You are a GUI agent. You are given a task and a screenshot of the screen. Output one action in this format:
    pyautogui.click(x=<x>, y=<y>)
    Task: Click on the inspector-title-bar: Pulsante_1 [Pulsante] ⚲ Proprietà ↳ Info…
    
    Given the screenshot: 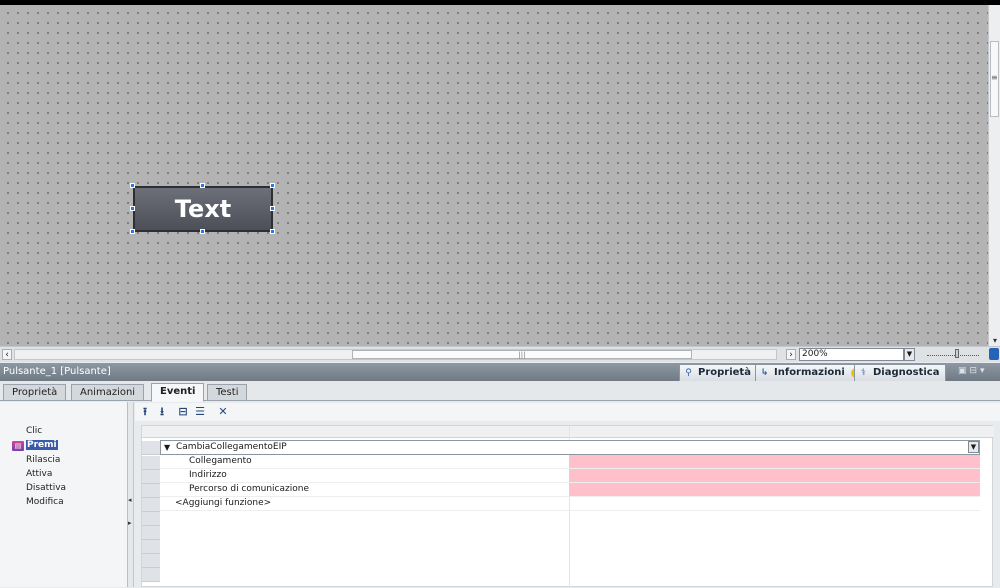 What is the action you would take?
    pyautogui.click(x=500, y=372)
    